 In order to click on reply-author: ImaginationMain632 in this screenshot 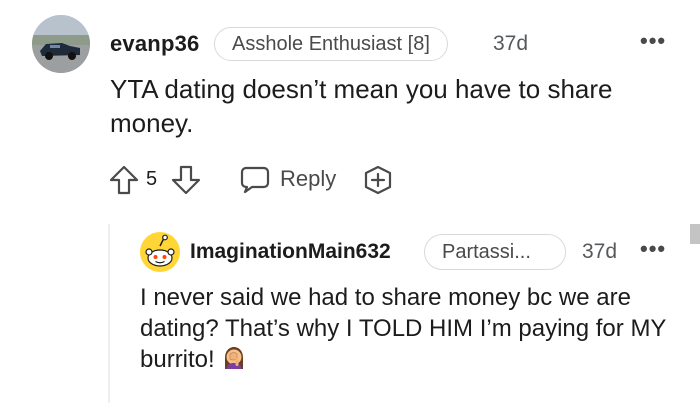, I will do `click(290, 252)`.